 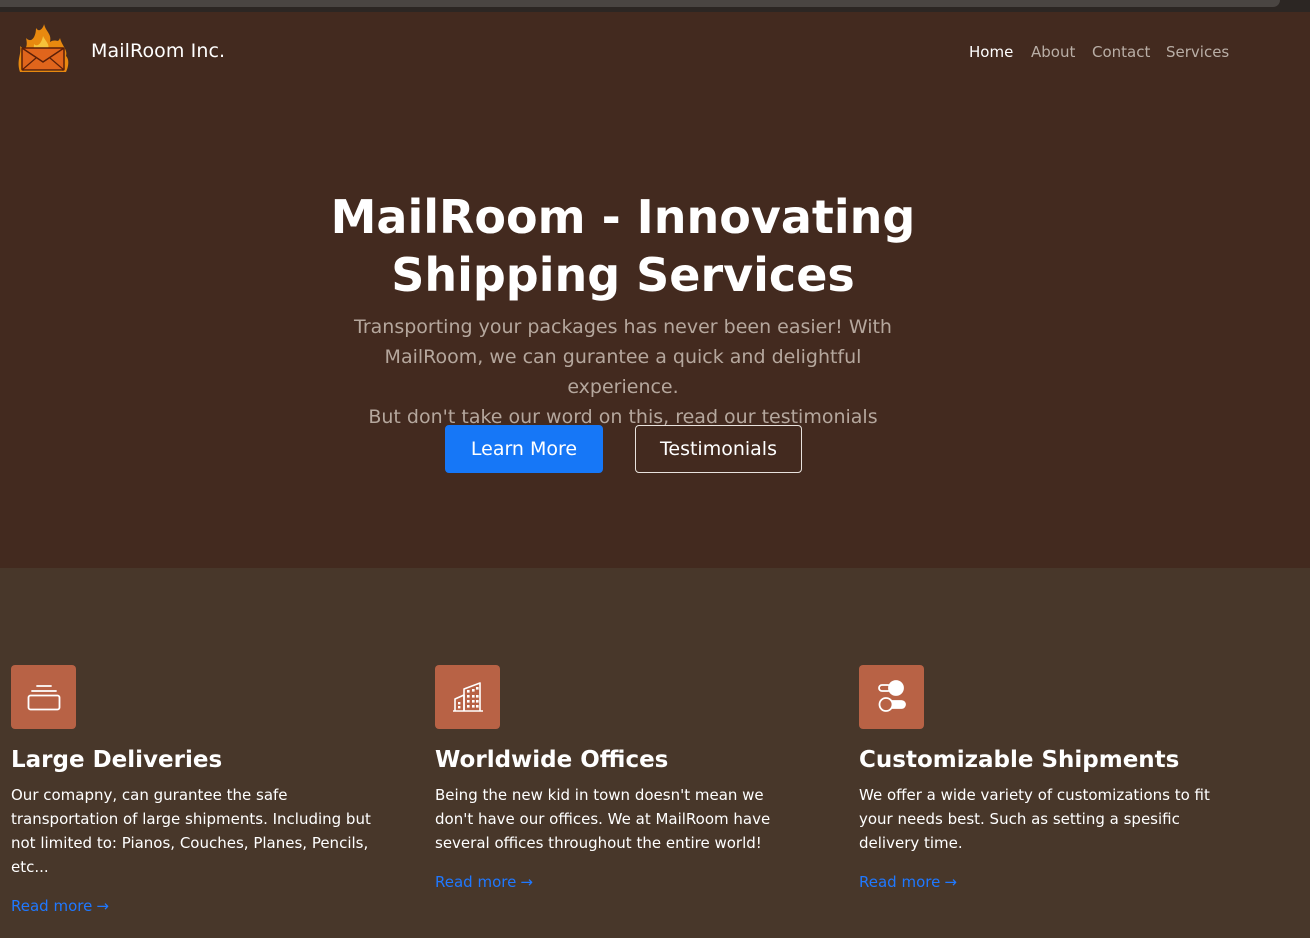 What do you see at coordinates (1053, 52) in the screenshot?
I see `nav-link-about: About` at bounding box center [1053, 52].